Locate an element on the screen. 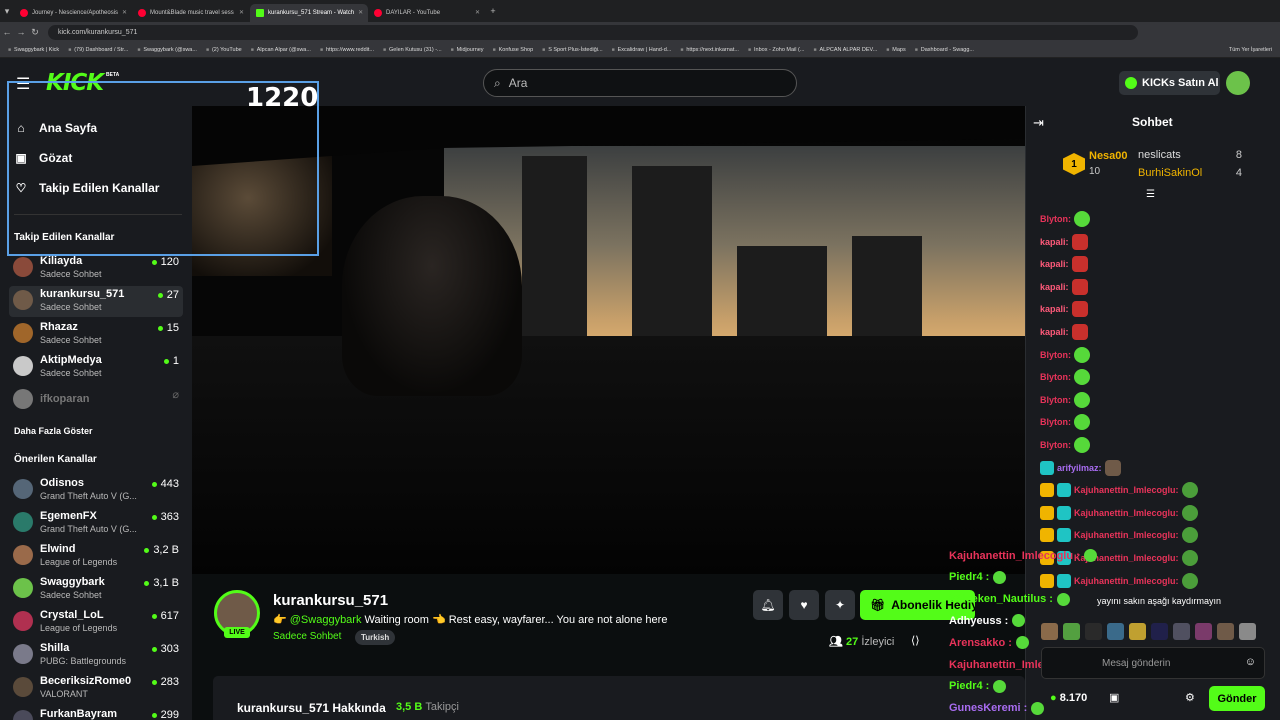  chat-username: Adhyeuss : is located at coordinates (978, 621).